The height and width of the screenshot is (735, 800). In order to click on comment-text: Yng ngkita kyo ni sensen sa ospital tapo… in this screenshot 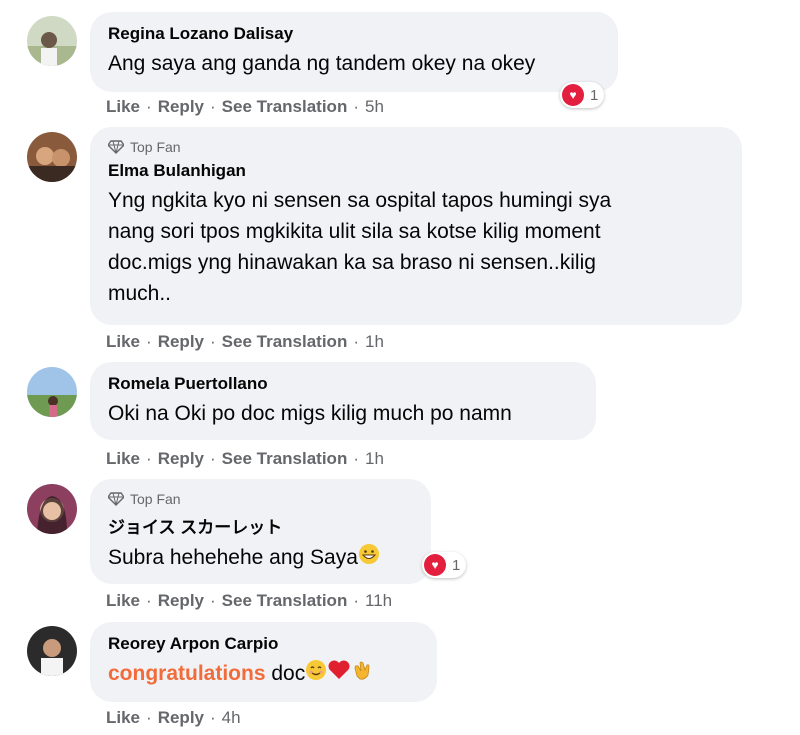, I will do `click(416, 247)`.